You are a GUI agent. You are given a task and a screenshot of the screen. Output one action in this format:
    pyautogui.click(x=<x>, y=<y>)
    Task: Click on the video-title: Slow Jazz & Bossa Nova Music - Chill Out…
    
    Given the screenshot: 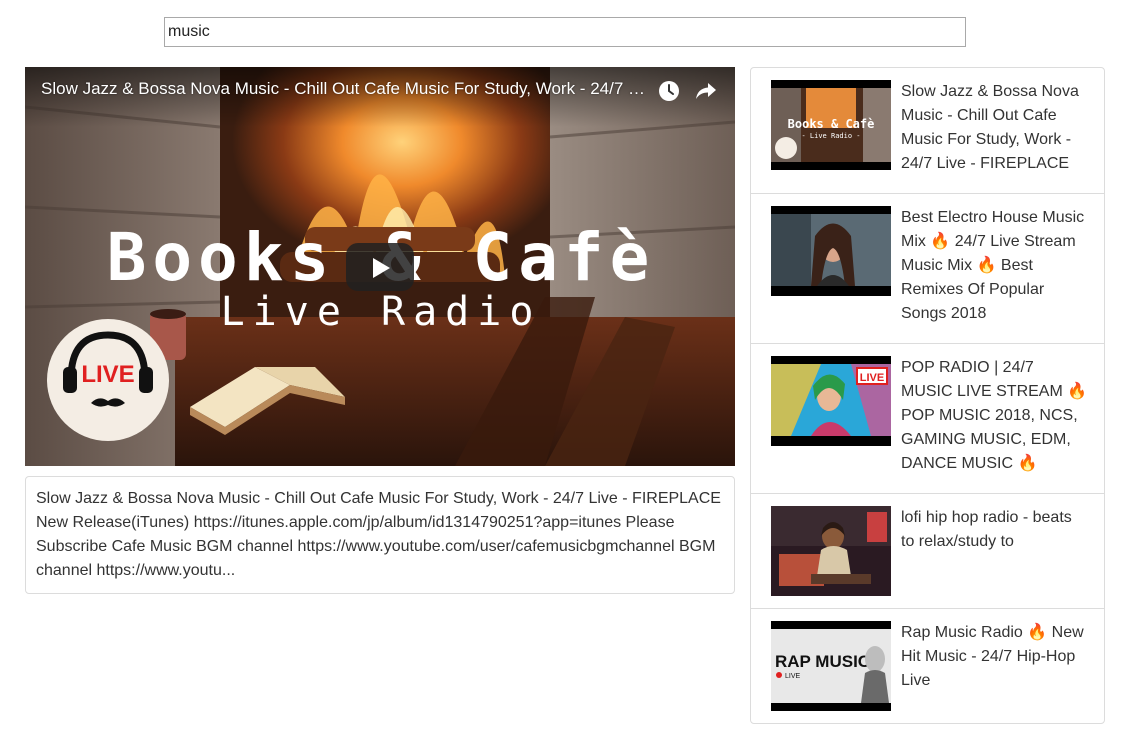 What is the action you would take?
    pyautogui.click(x=995, y=128)
    